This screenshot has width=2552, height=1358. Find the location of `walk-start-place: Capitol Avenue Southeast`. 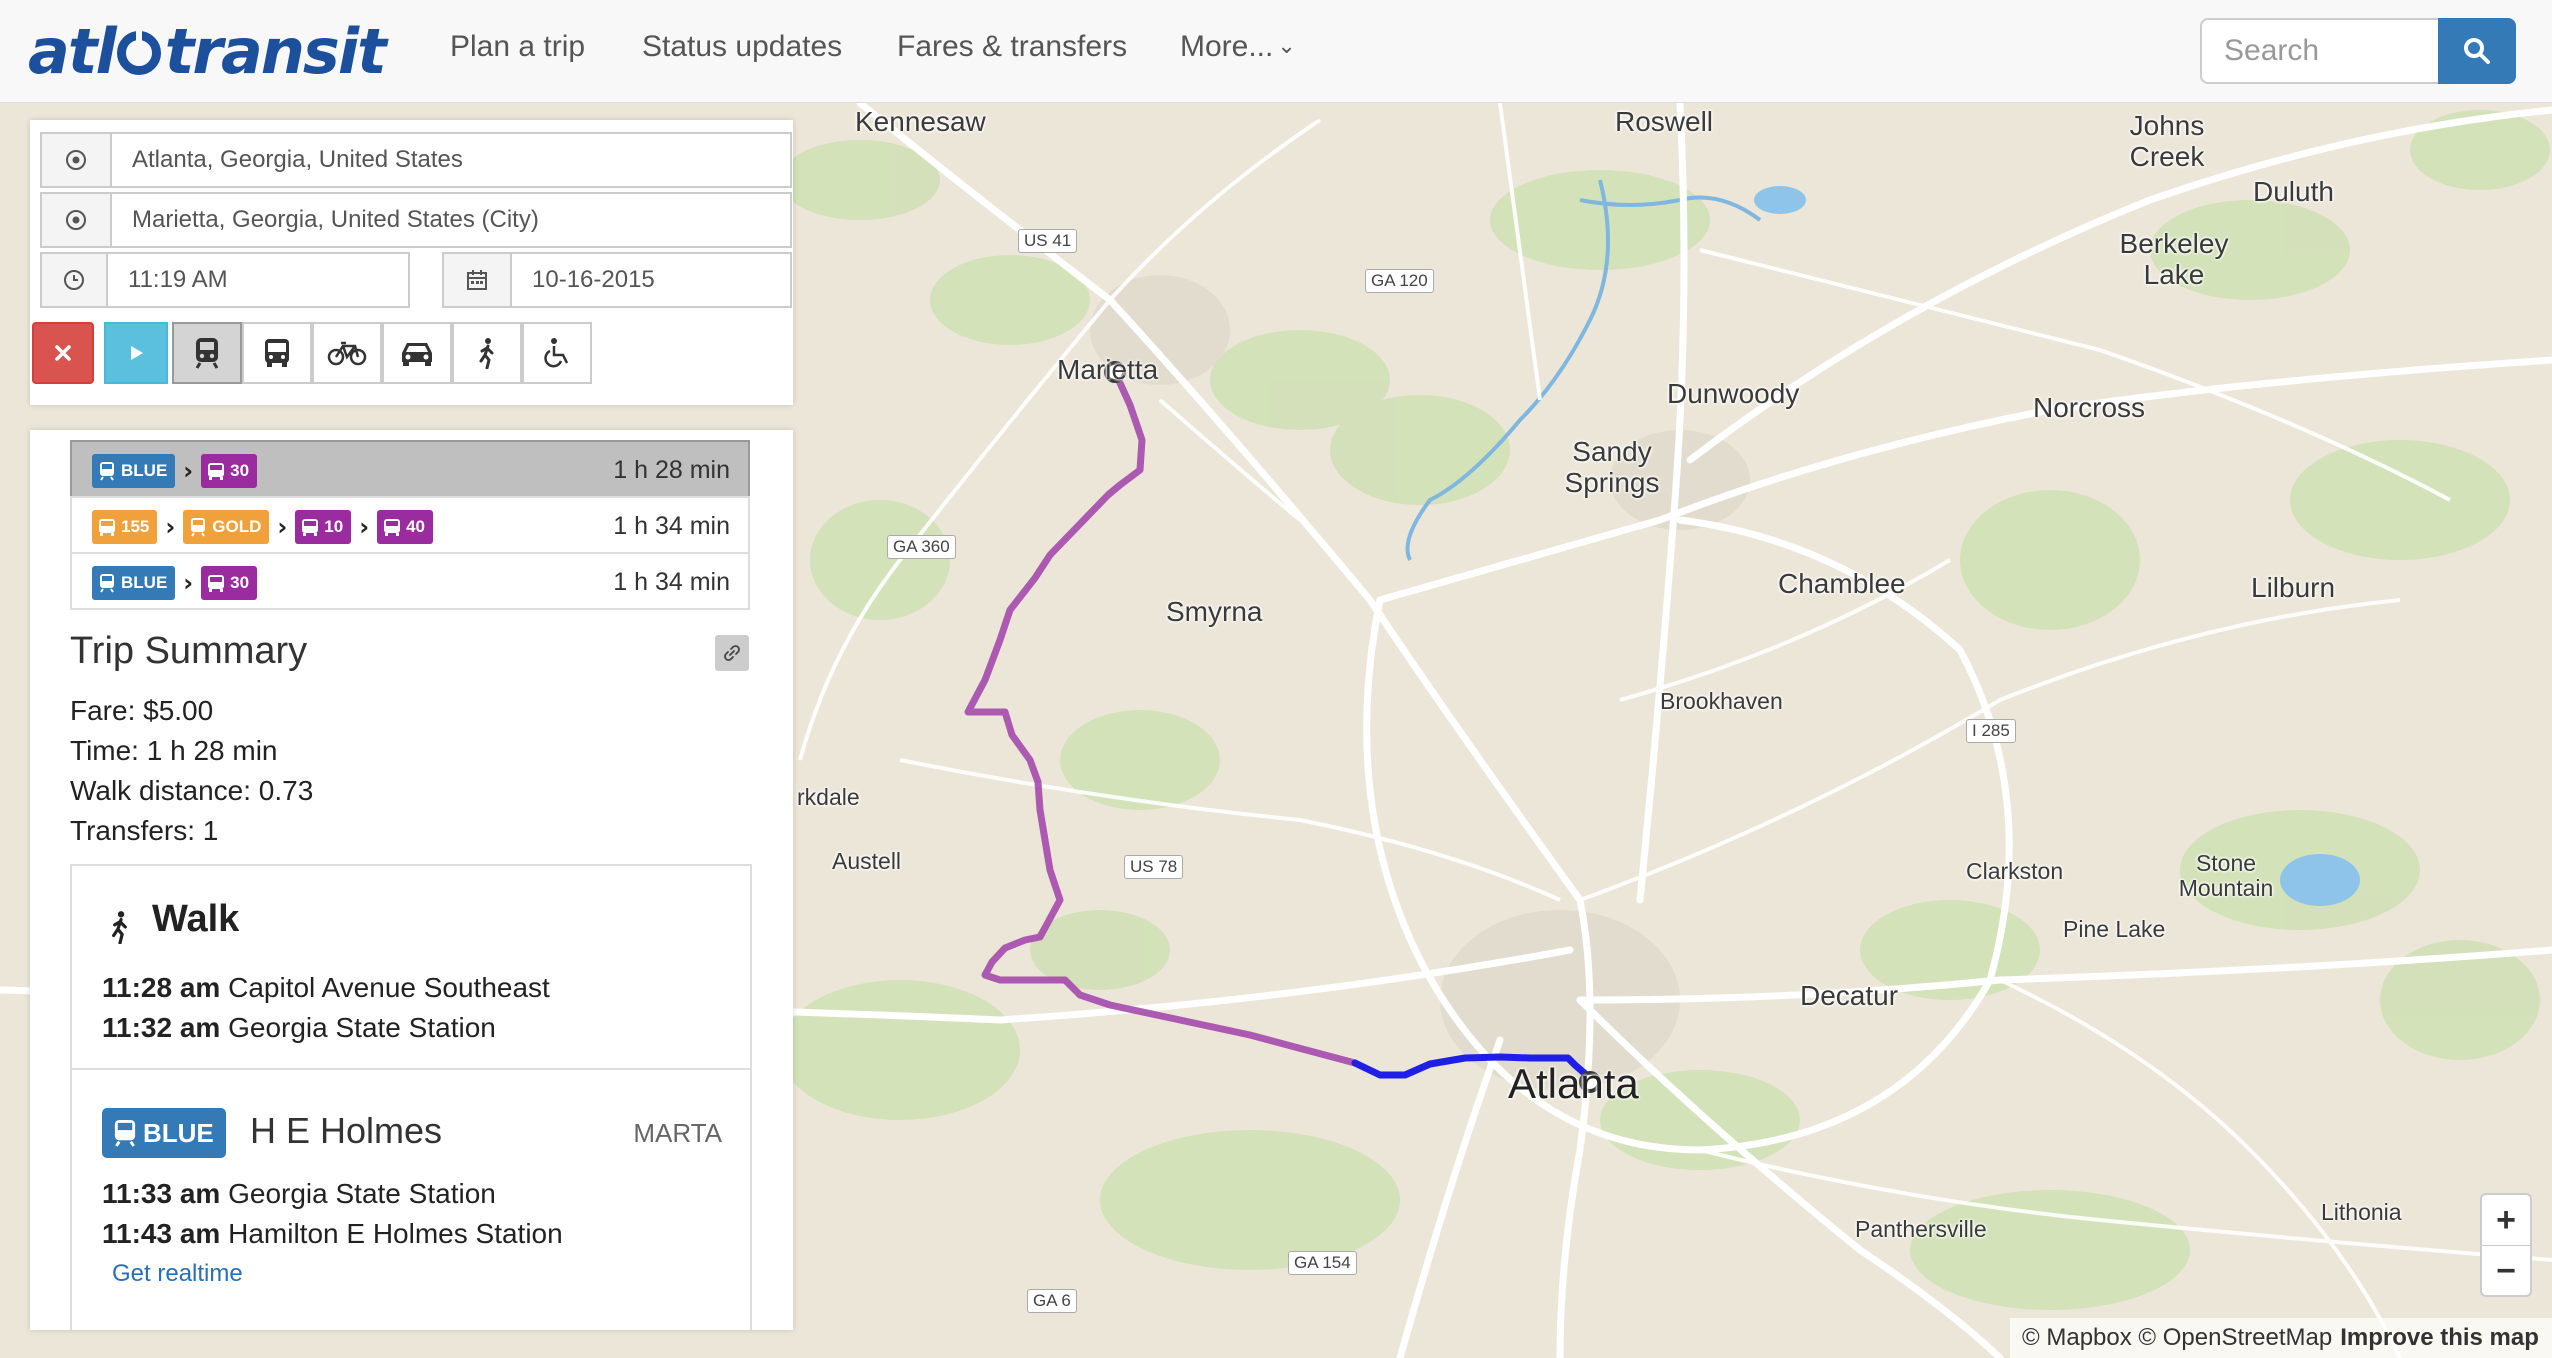

walk-start-place: Capitol Avenue Southeast is located at coordinates (389, 987).